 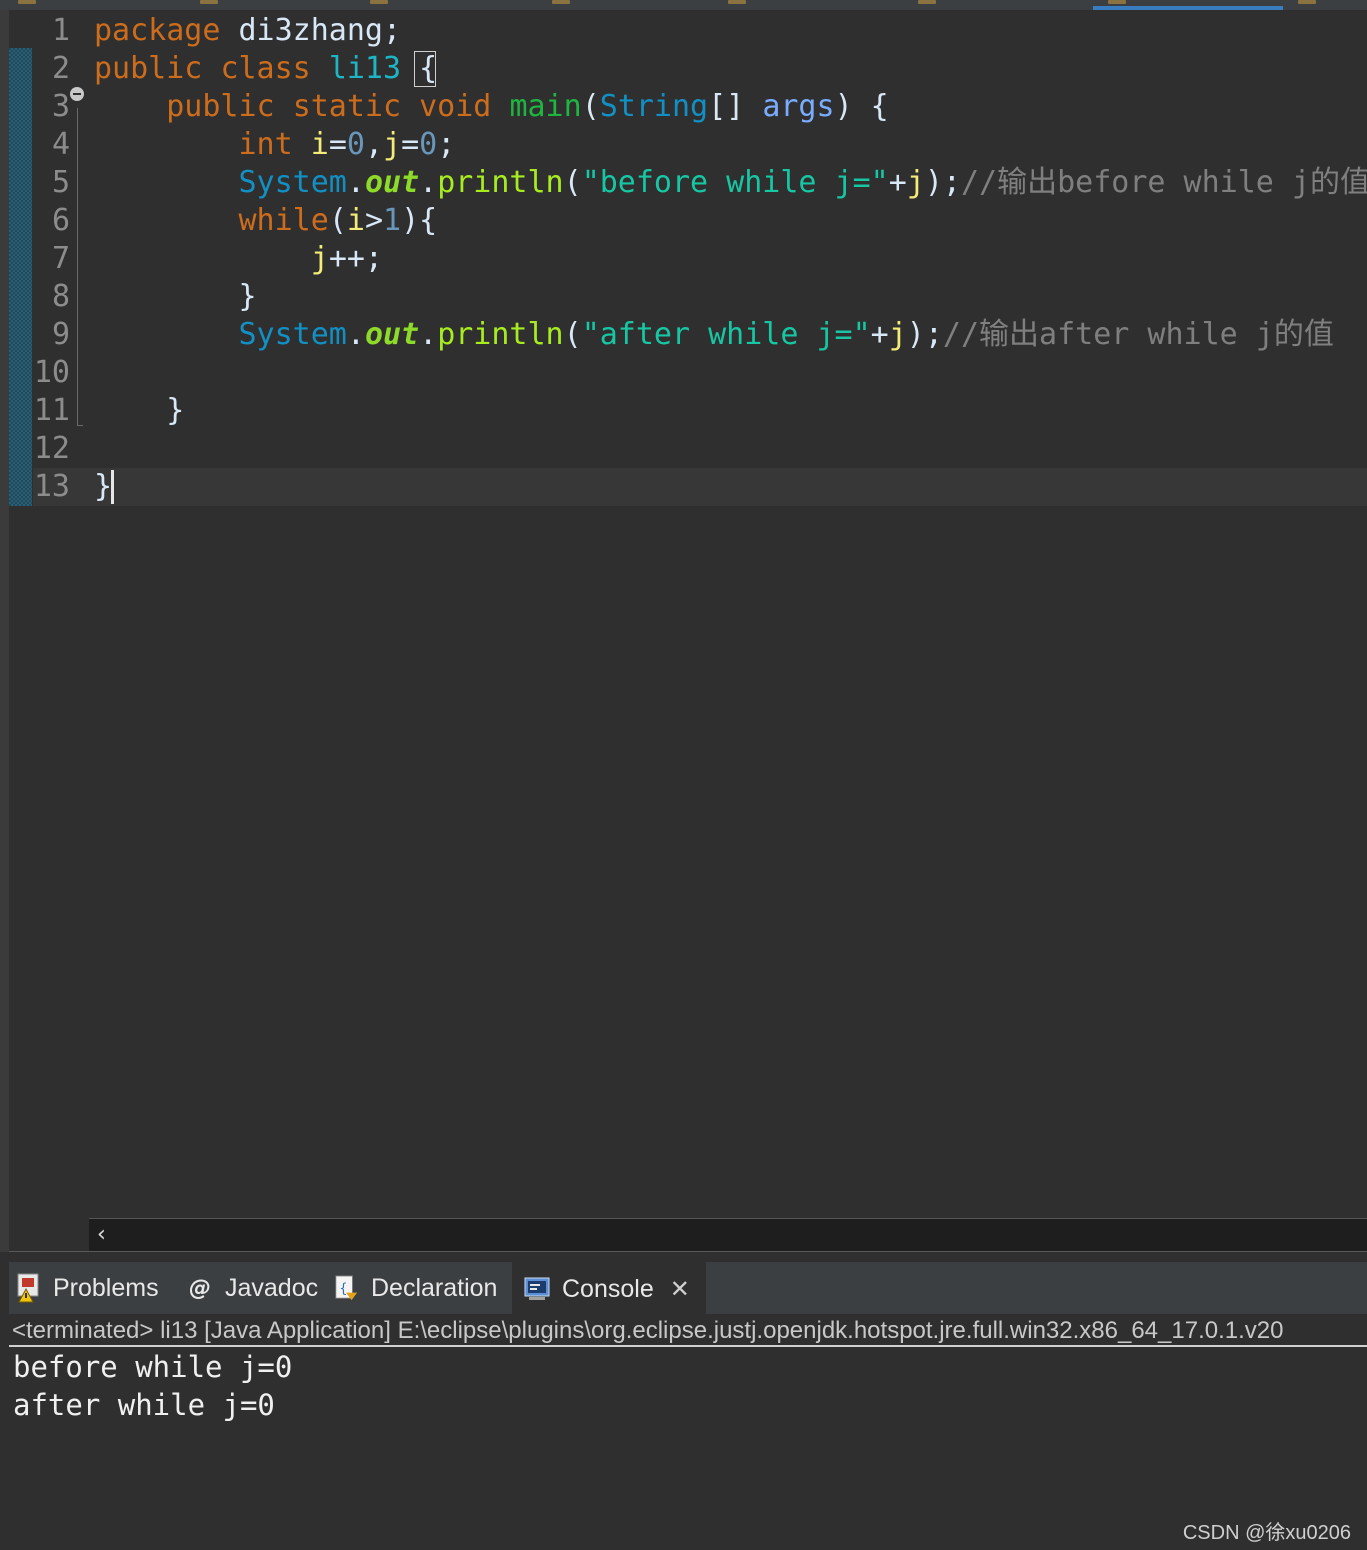 I want to click on tab-console: Console ✕, so click(x=609, y=1288).